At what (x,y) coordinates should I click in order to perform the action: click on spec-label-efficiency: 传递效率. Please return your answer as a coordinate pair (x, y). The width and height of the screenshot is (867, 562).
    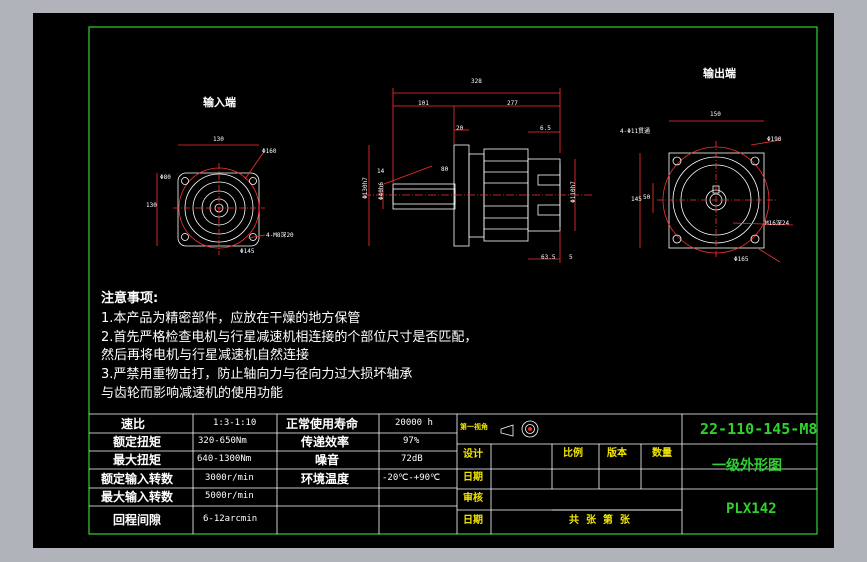
    Looking at the image, I should click on (325, 442).